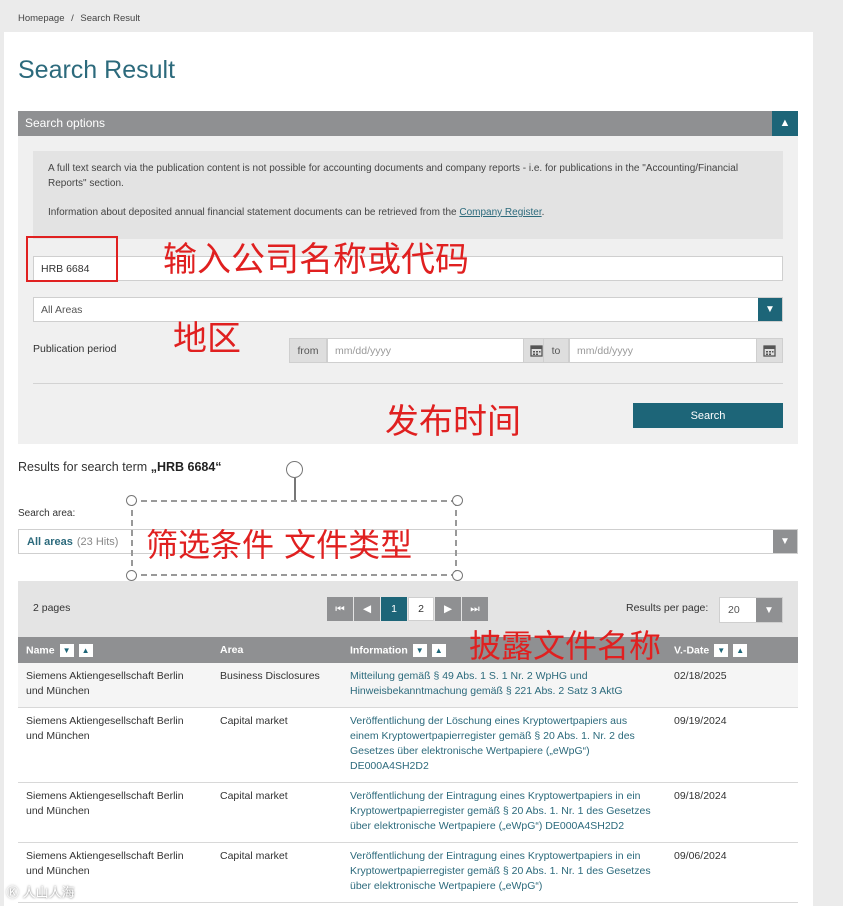 The height and width of the screenshot is (906, 843). What do you see at coordinates (294, 469) in the screenshot?
I see `rotate-handle` at bounding box center [294, 469].